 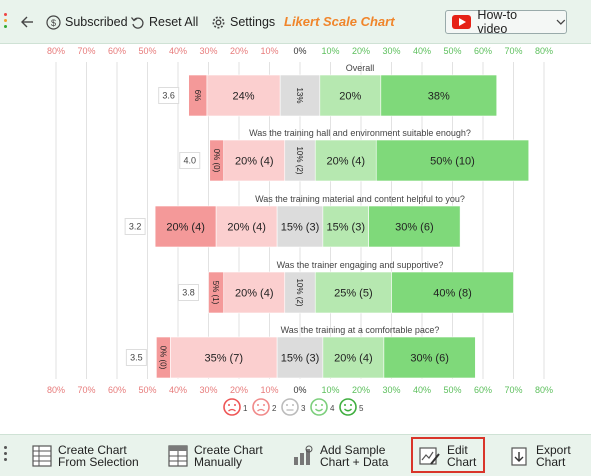 What do you see at coordinates (197, 96) in the screenshot?
I see `bar-value-label: 6%` at bounding box center [197, 96].